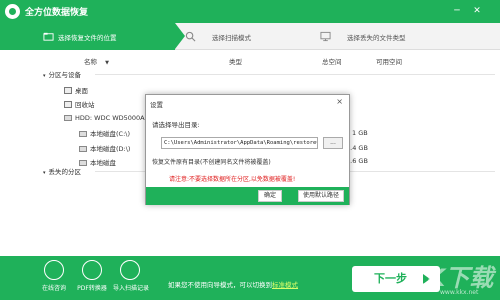 This screenshot has width=500, height=300. What do you see at coordinates (321, 196) in the screenshot?
I see `default-path-button: 使用默认路径` at bounding box center [321, 196].